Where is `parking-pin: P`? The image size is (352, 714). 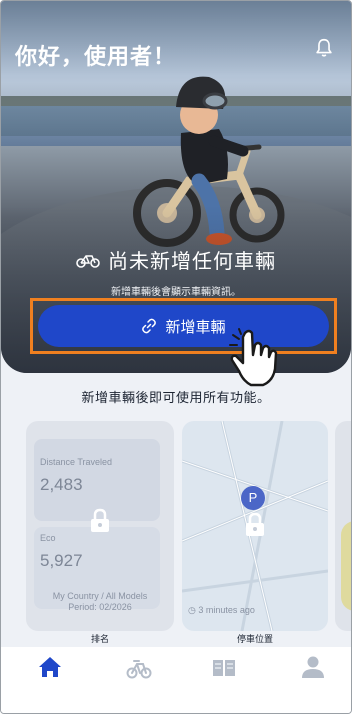
parking-pin: P is located at coordinates (253, 498).